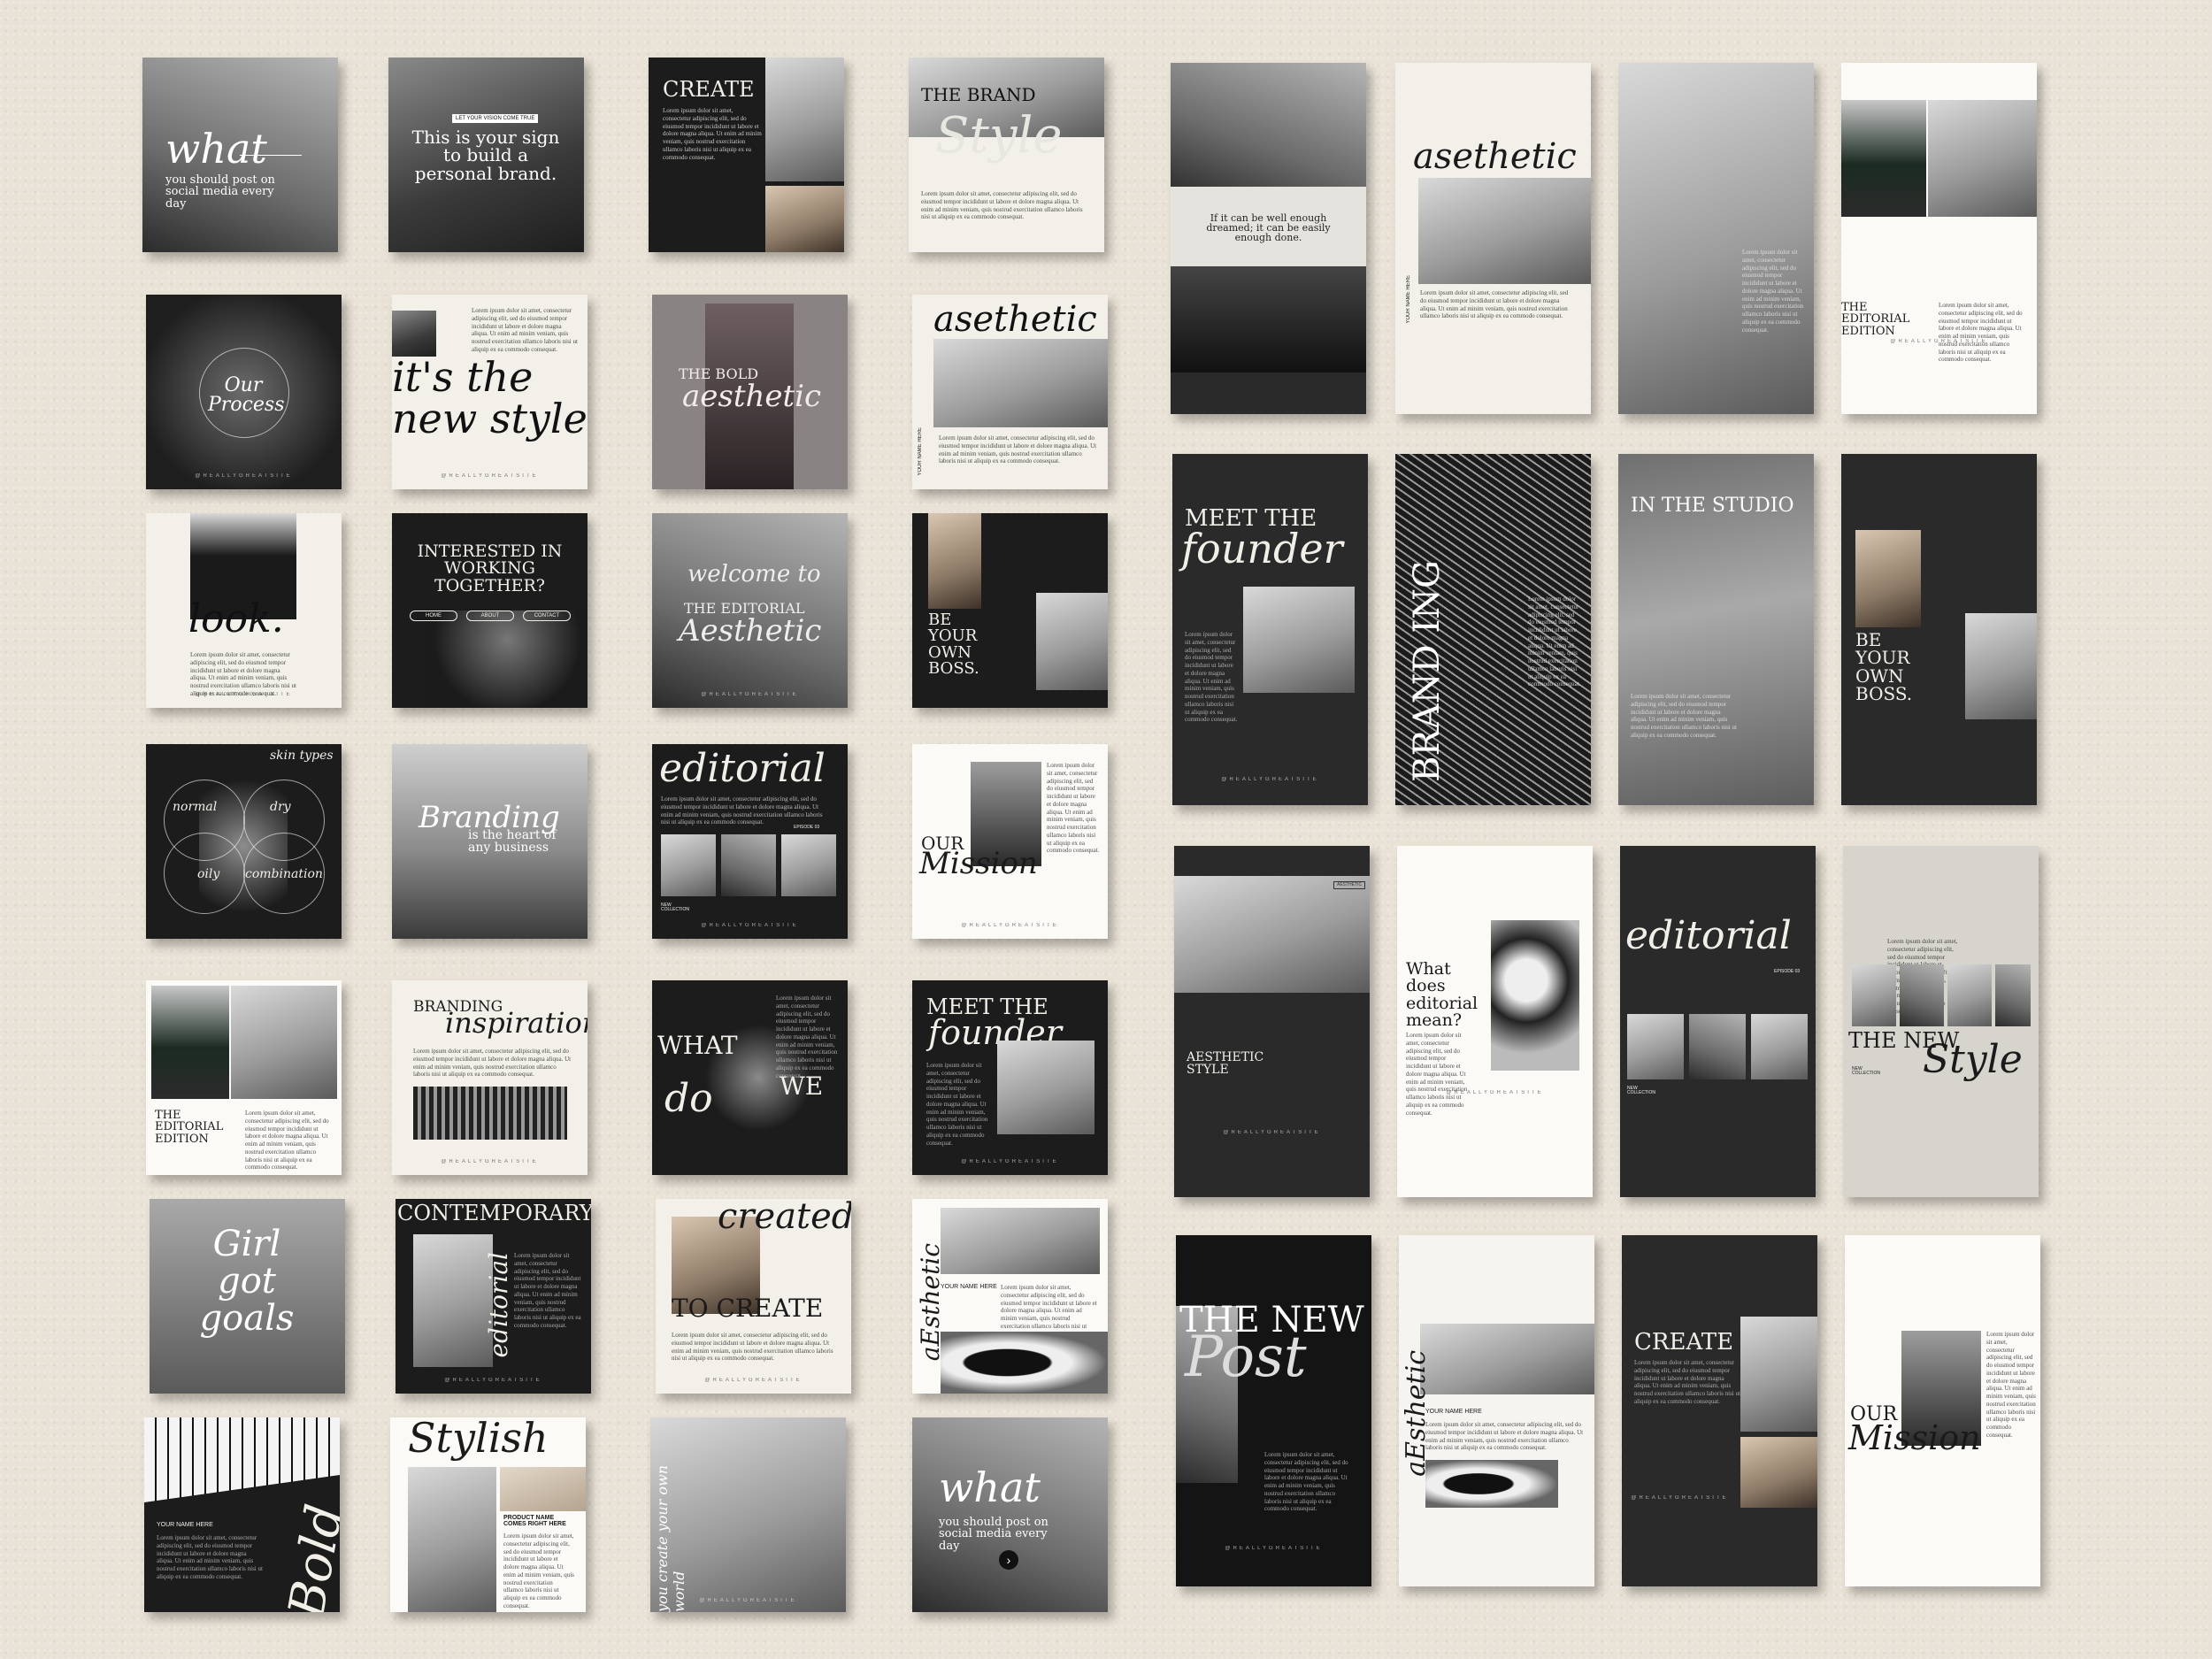 The image size is (2212, 1659). I want to click on combination-label: combination, so click(284, 874).